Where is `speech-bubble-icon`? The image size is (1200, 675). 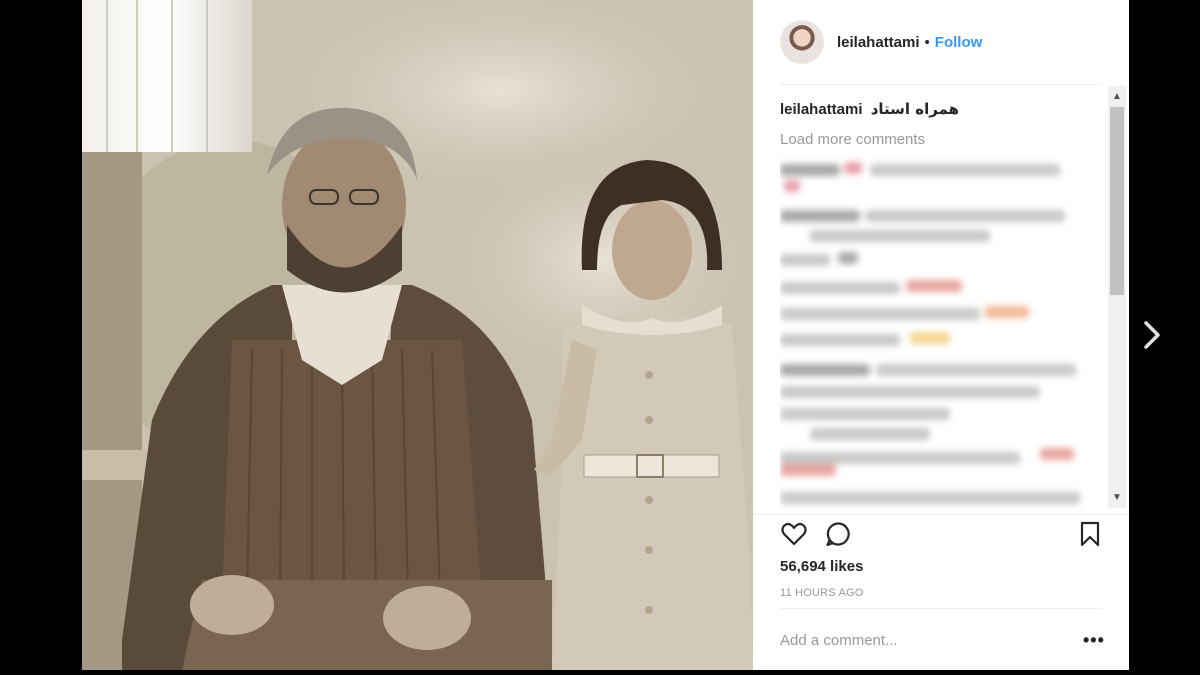 speech-bubble-icon is located at coordinates (838, 534).